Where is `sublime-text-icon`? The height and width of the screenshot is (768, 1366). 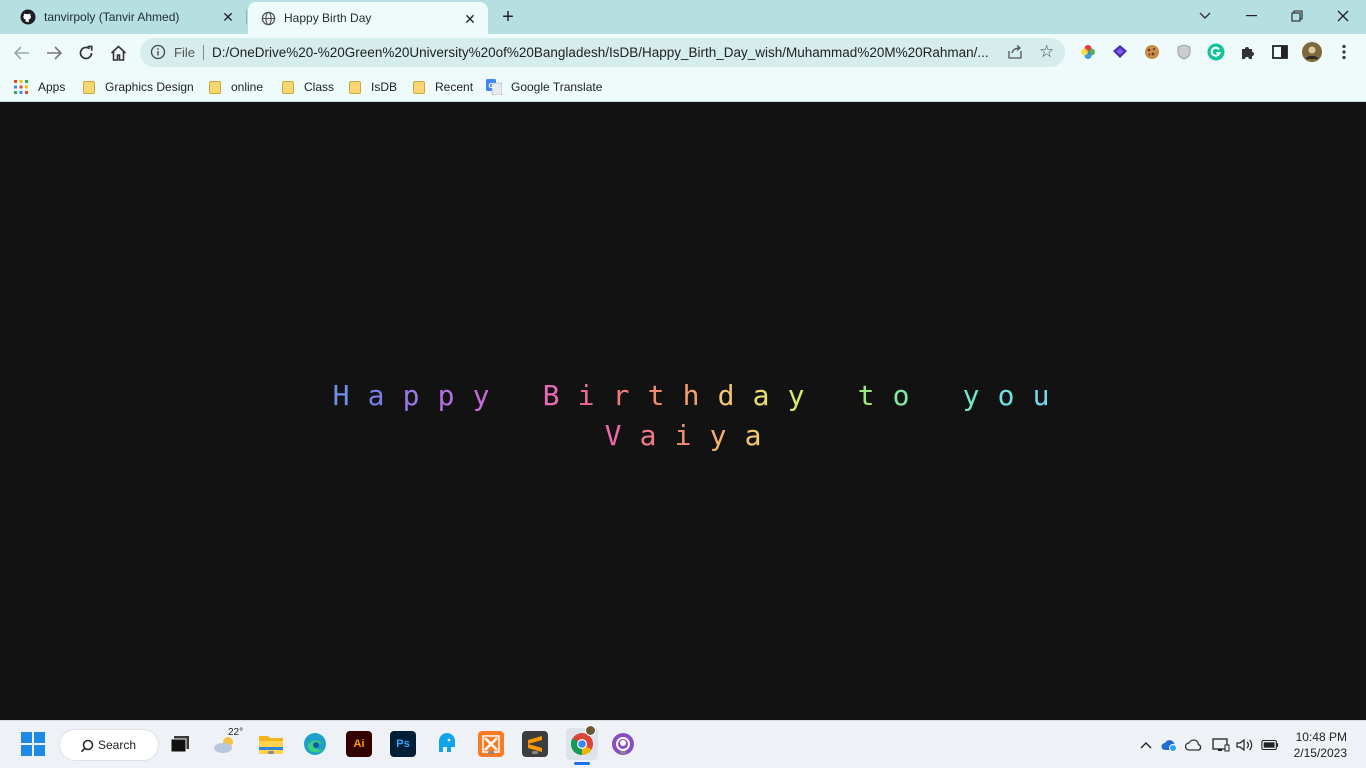 sublime-text-icon is located at coordinates (535, 744).